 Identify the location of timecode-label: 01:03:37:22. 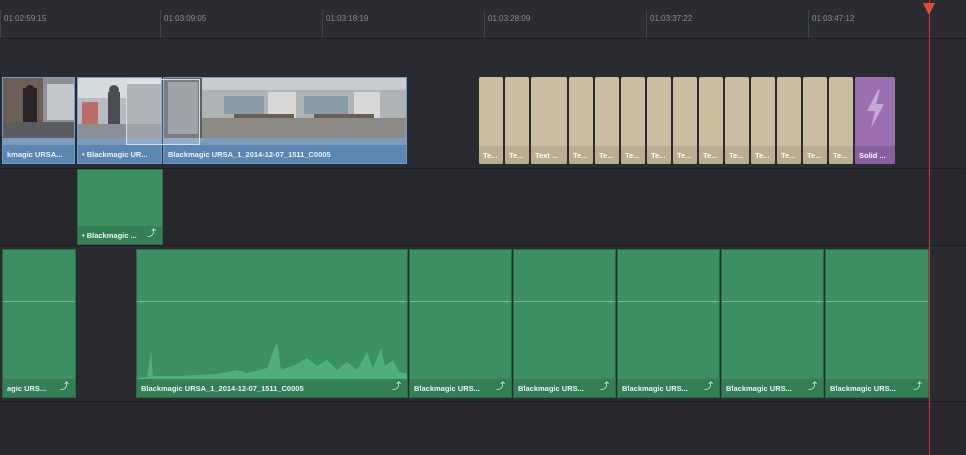
(671, 18).